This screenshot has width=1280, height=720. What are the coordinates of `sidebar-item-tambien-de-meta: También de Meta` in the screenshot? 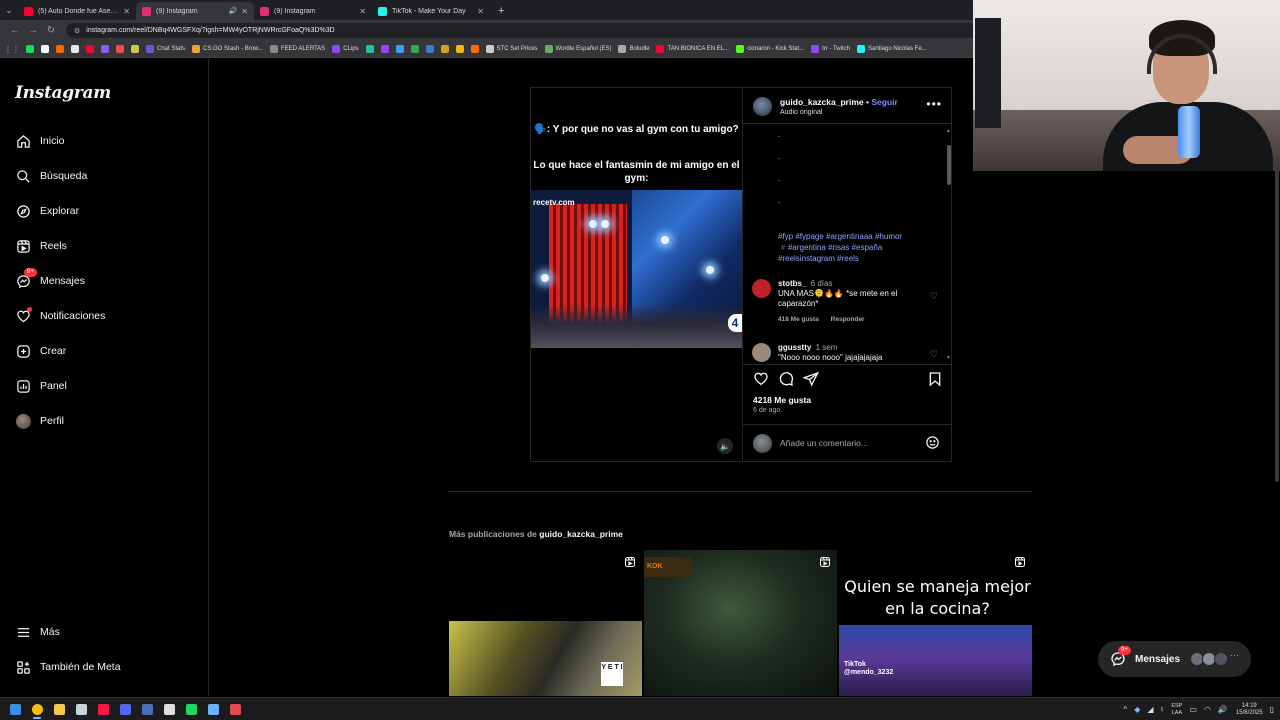 It's located at (68, 667).